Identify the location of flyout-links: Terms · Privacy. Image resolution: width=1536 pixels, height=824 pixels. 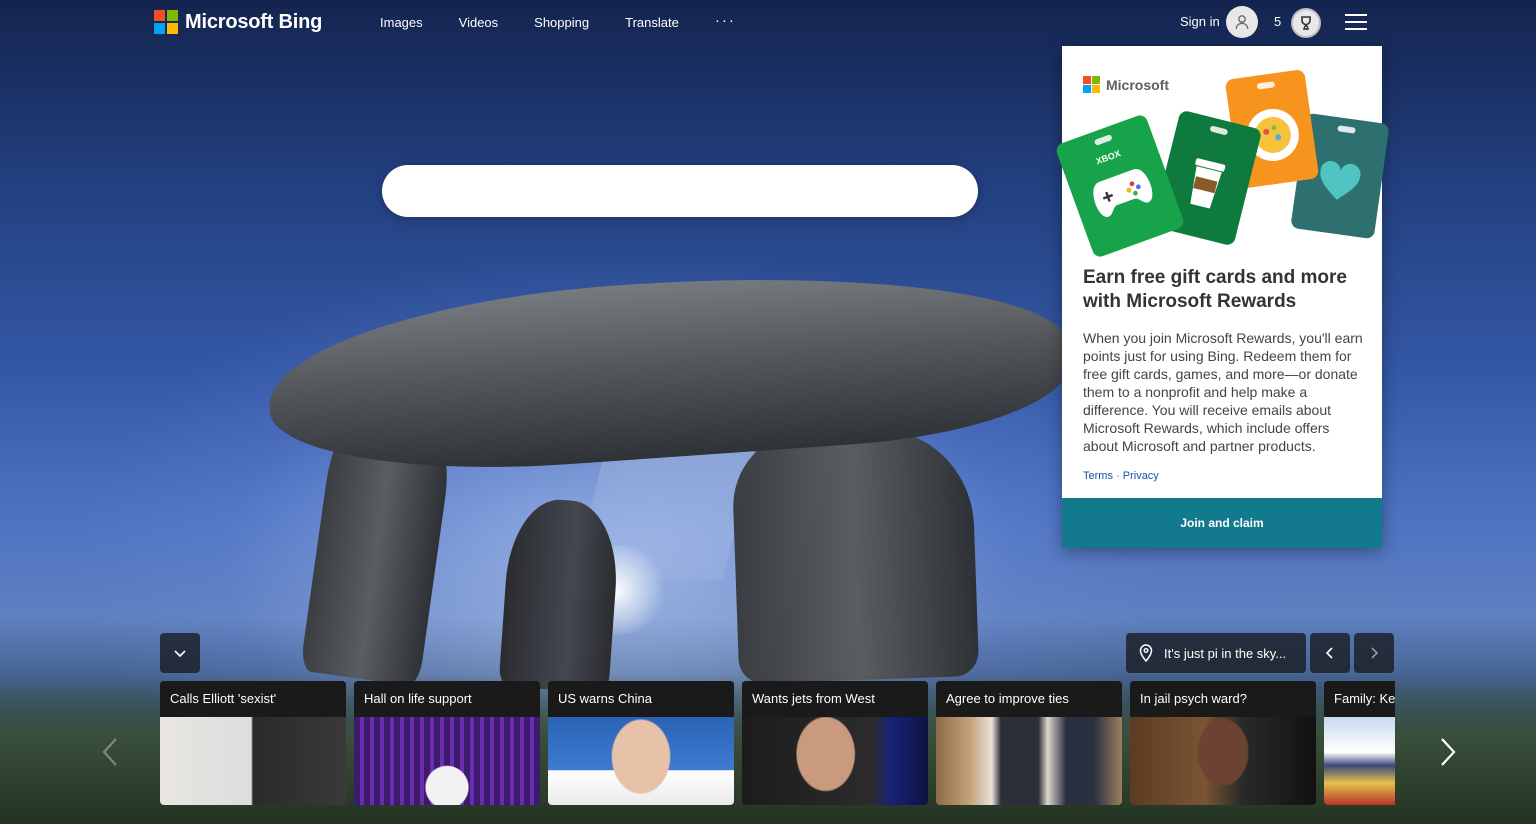
(1121, 476).